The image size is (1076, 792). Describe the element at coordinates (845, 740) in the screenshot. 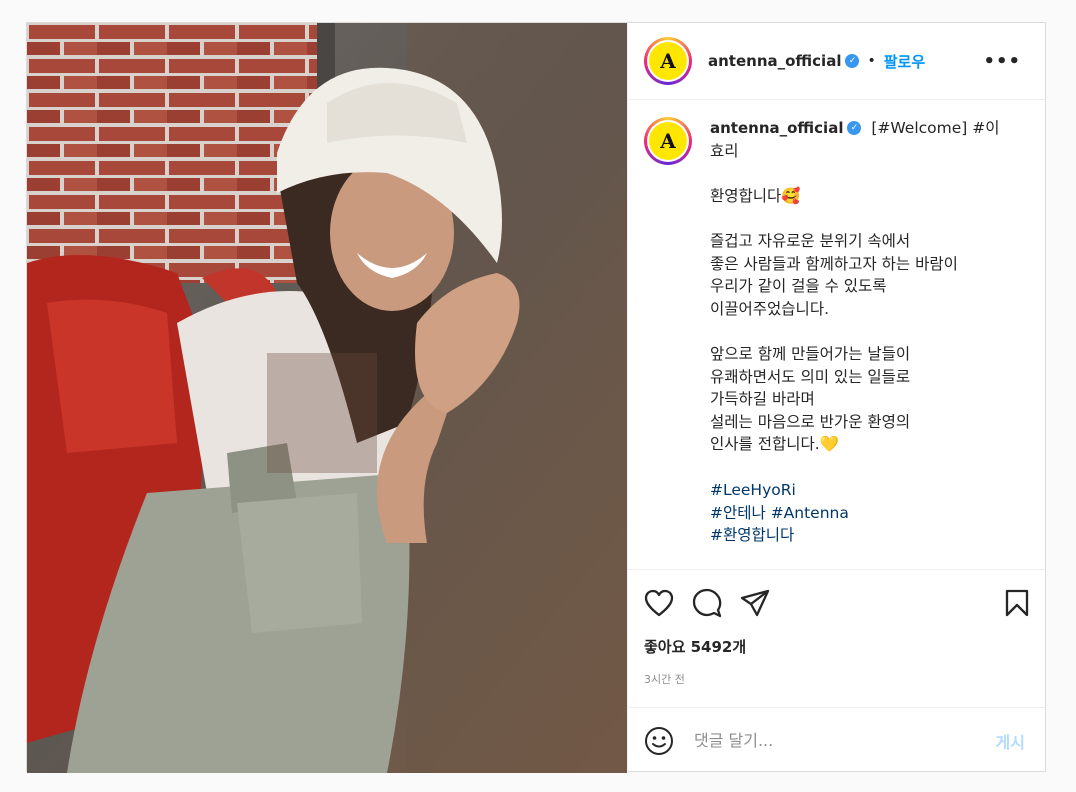

I see `comment-input` at that location.